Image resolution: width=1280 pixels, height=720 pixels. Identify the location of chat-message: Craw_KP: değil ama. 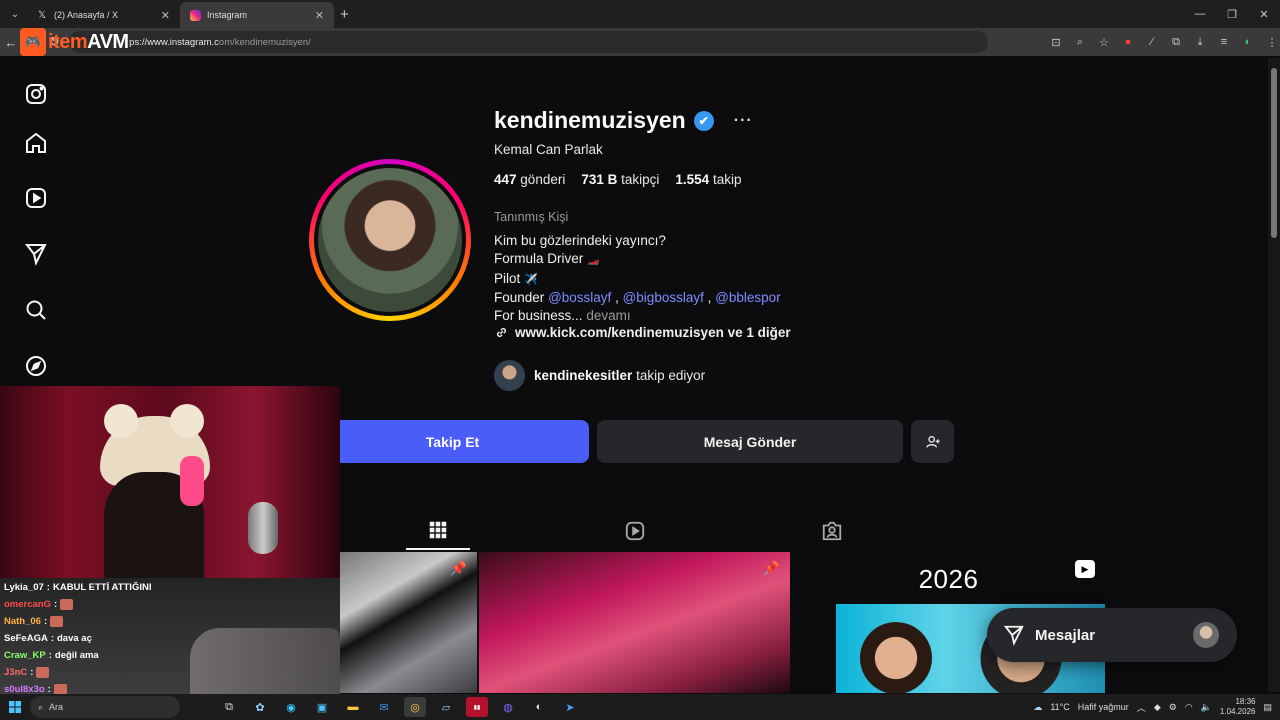
(51, 655).